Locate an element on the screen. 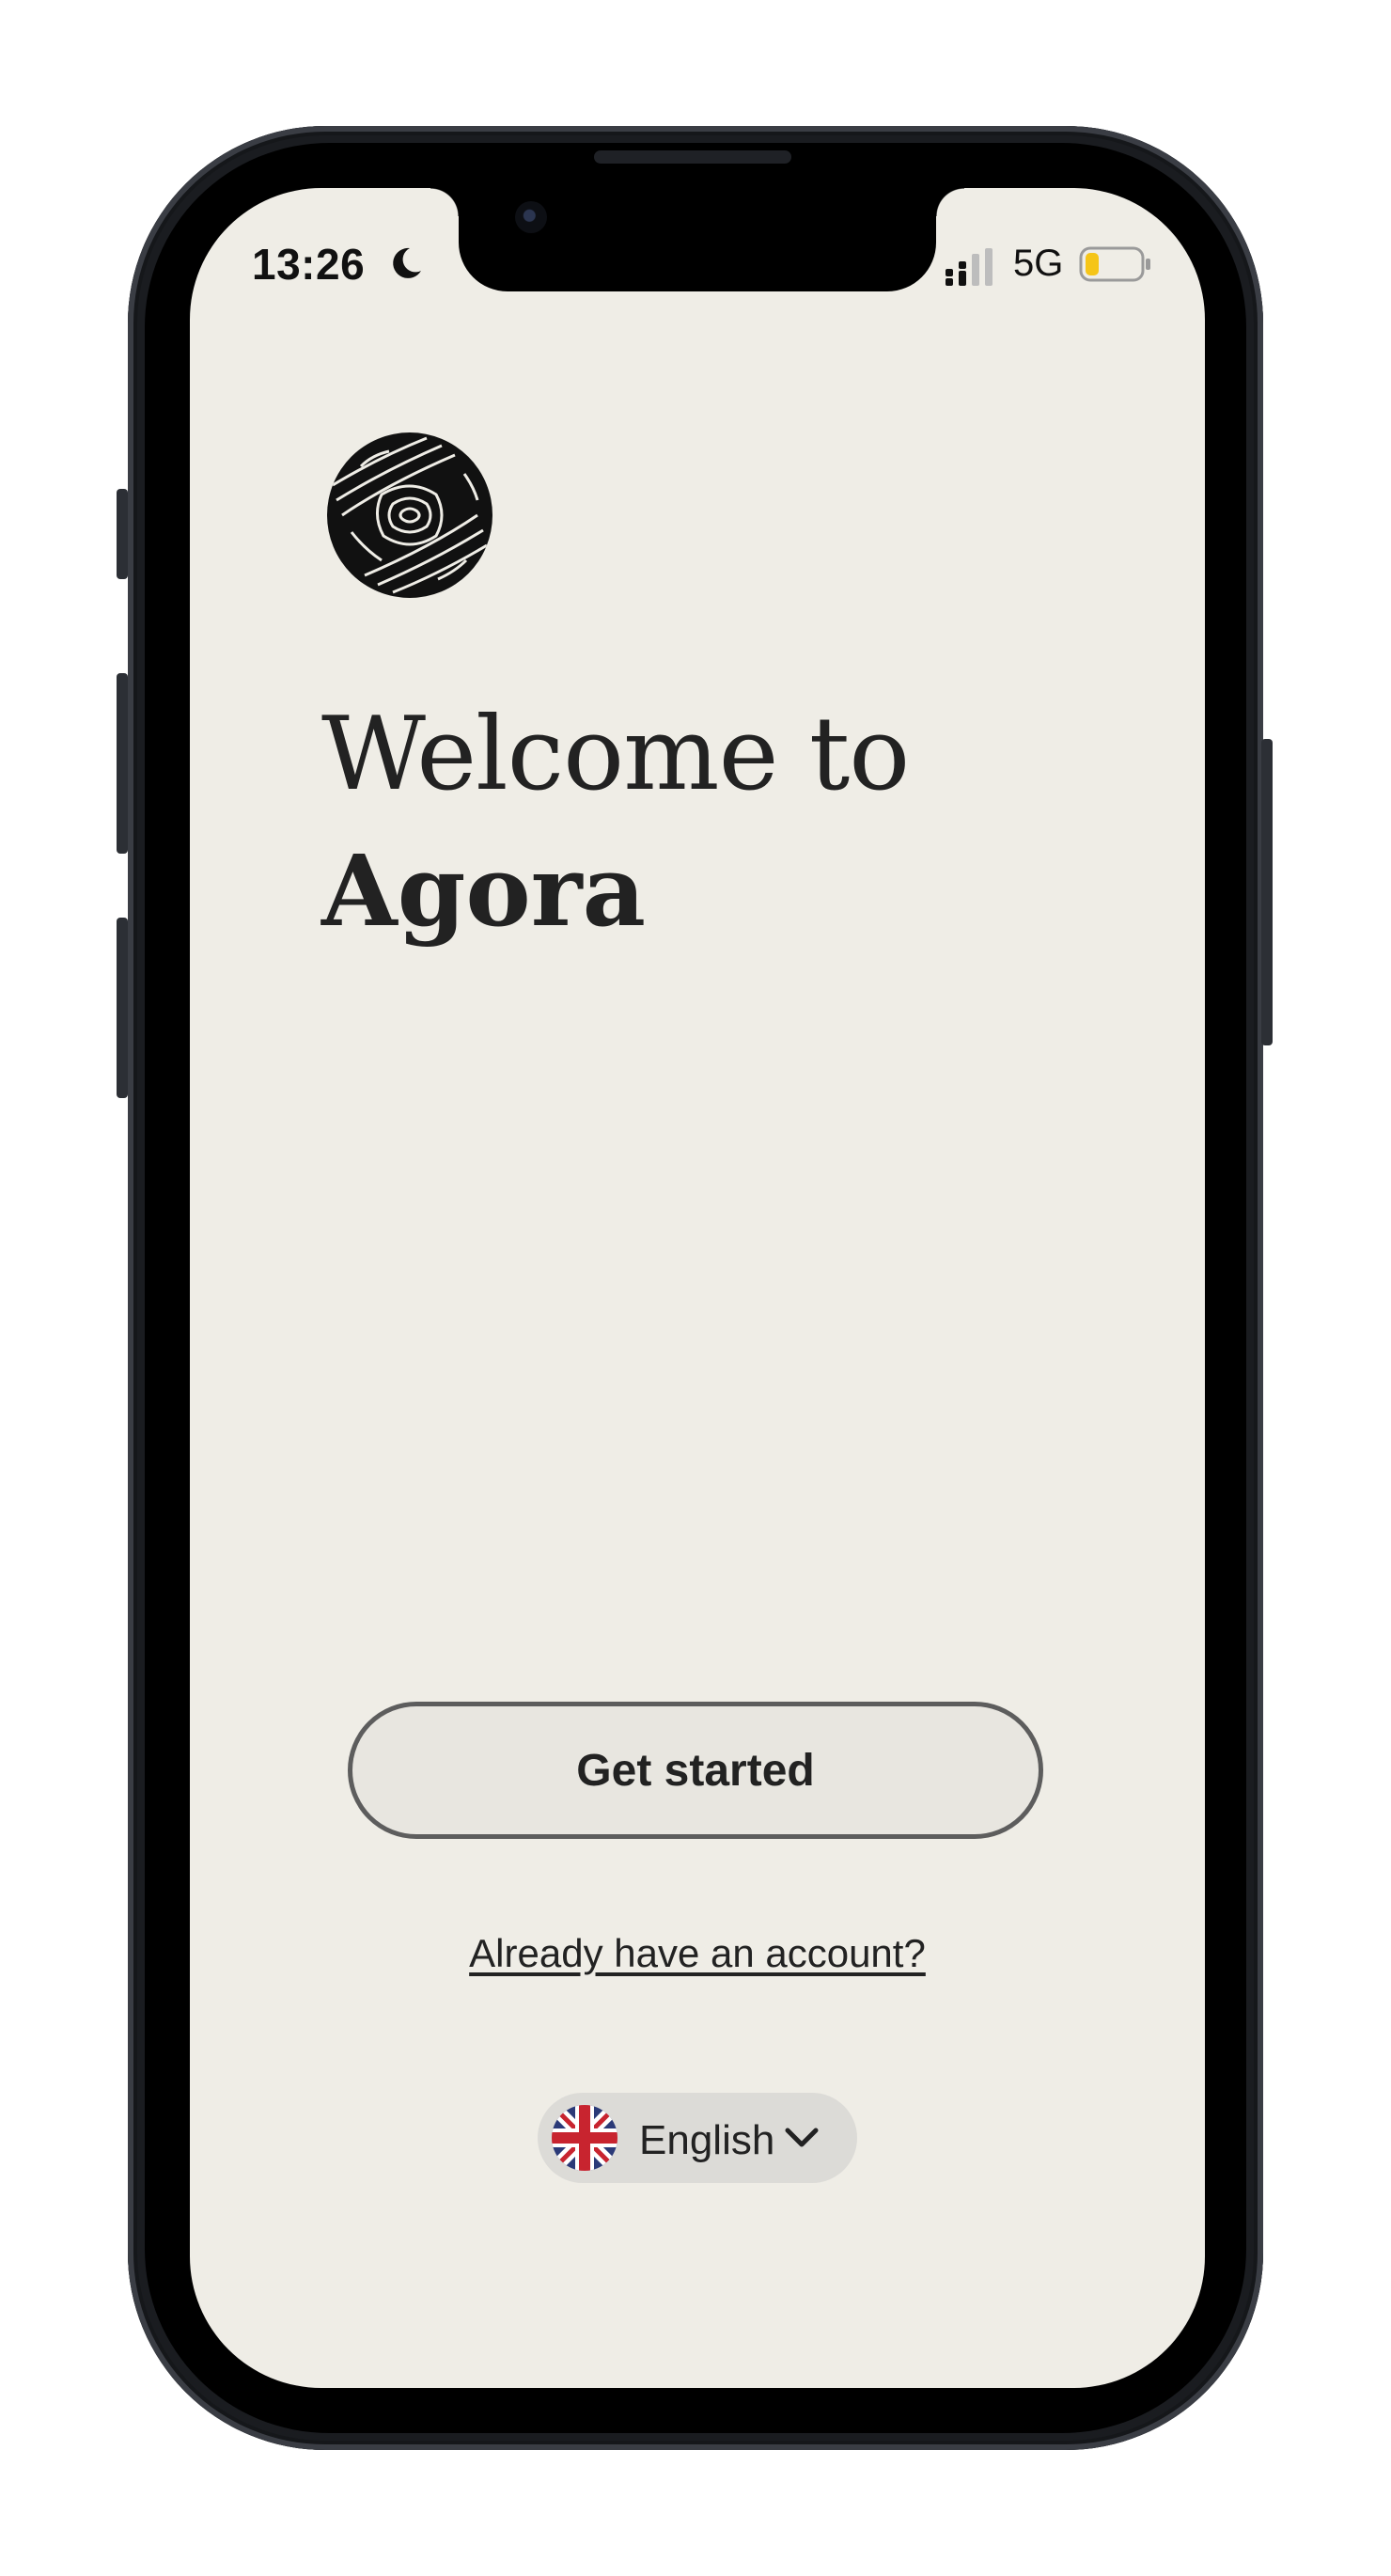 The image size is (1391, 2576). side-button-power is located at coordinates (1267, 892).